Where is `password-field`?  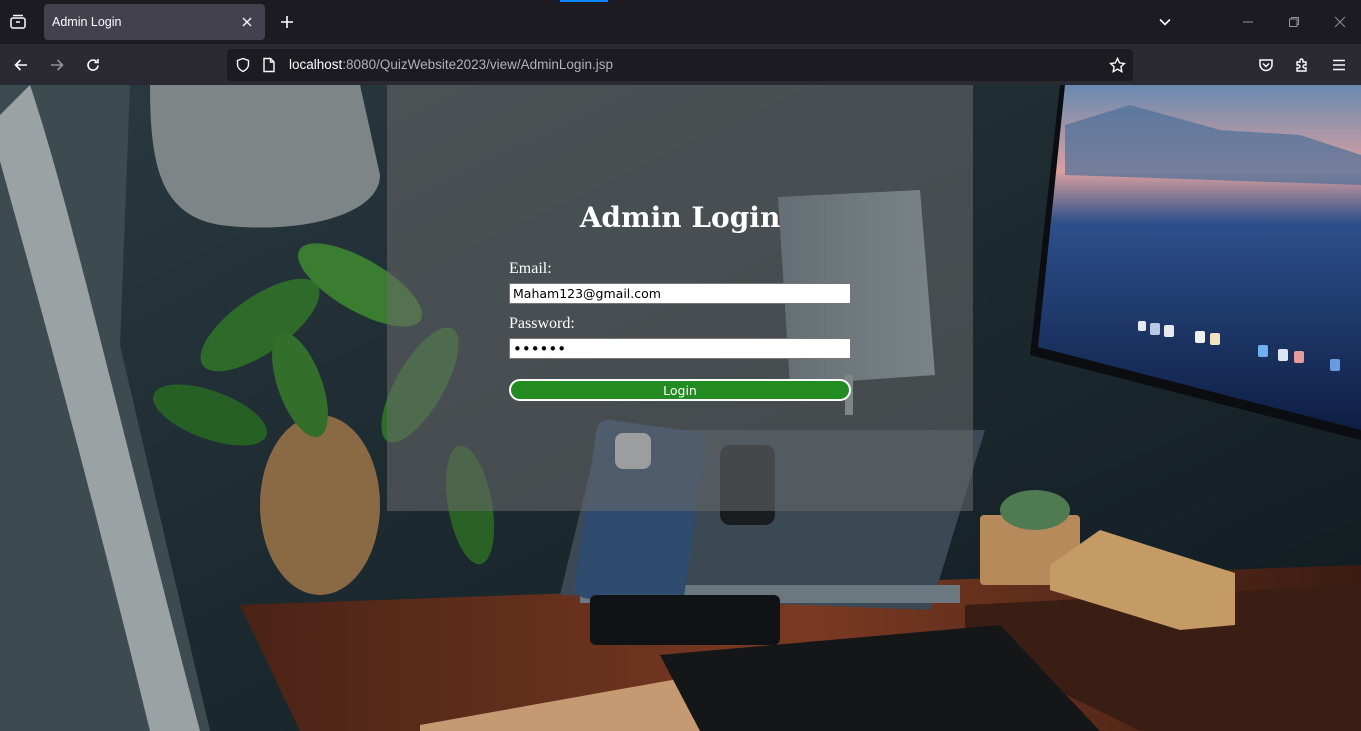 password-field is located at coordinates (680, 348).